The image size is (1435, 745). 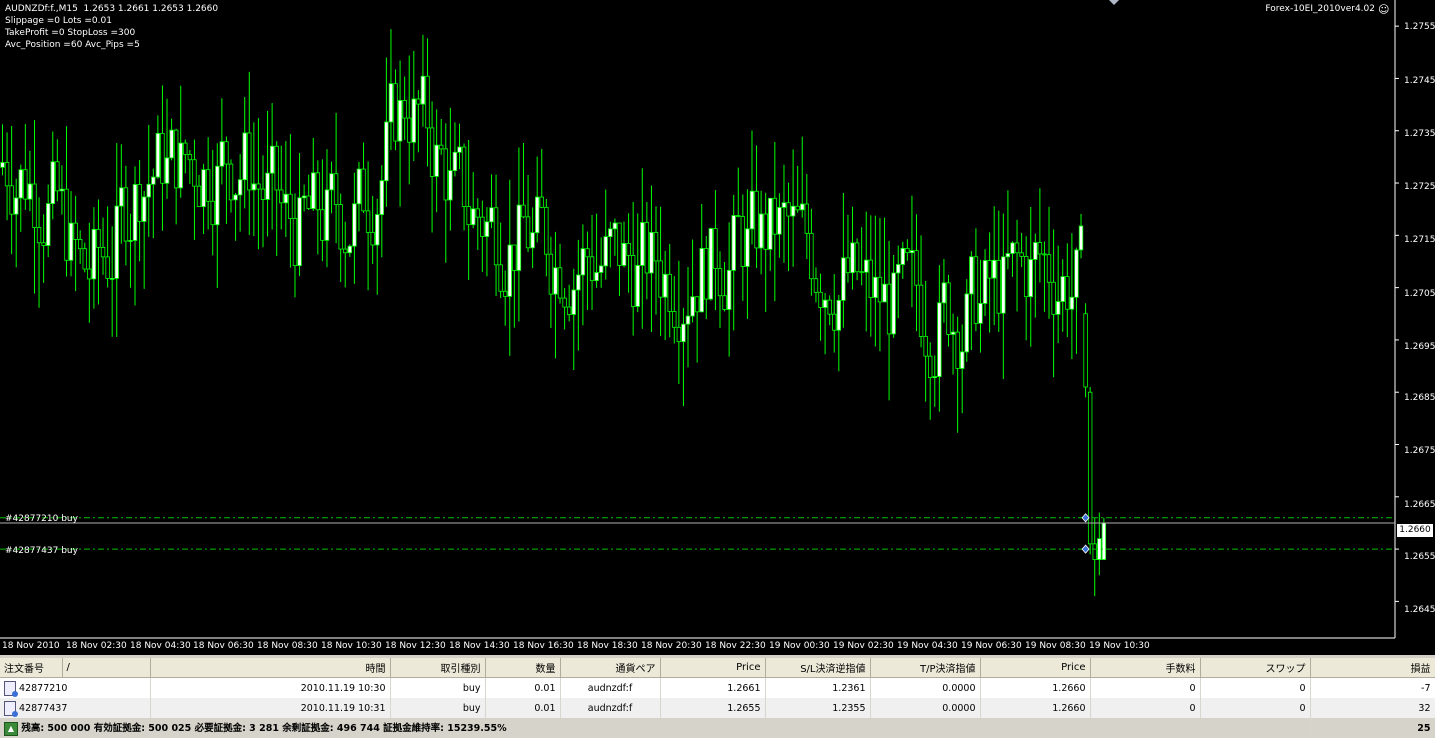 What do you see at coordinates (438, 668) in the screenshot?
I see `col-type: 取引種別` at bounding box center [438, 668].